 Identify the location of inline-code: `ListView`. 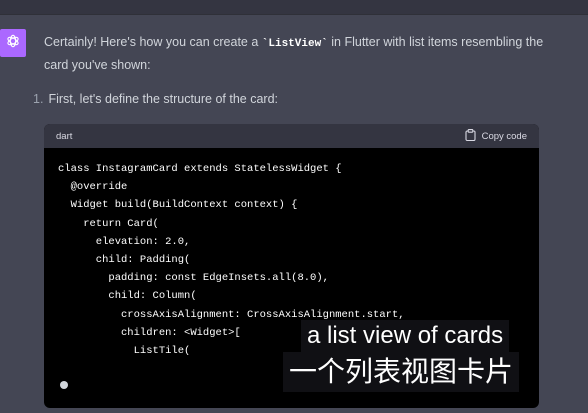
(294, 44).